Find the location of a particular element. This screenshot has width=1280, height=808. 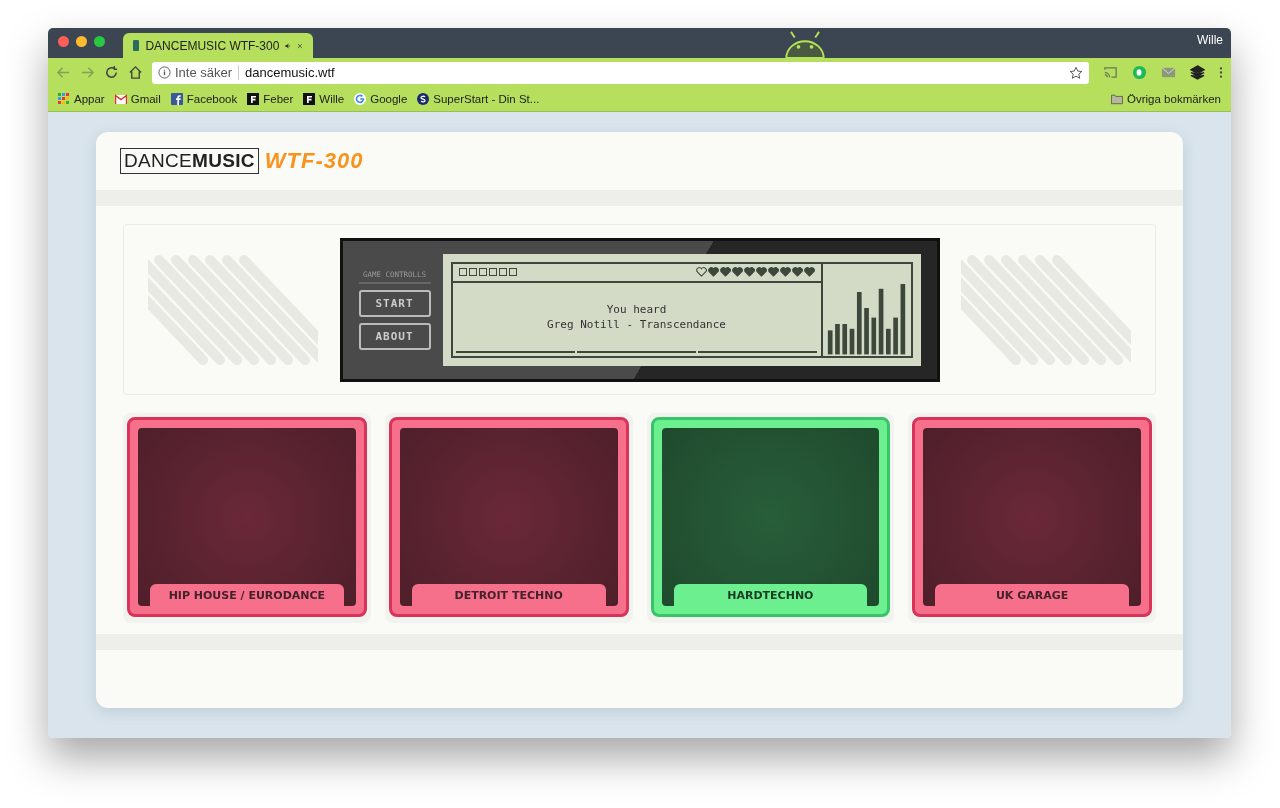

bookmark-link: Gmail is located at coordinates (137, 99).